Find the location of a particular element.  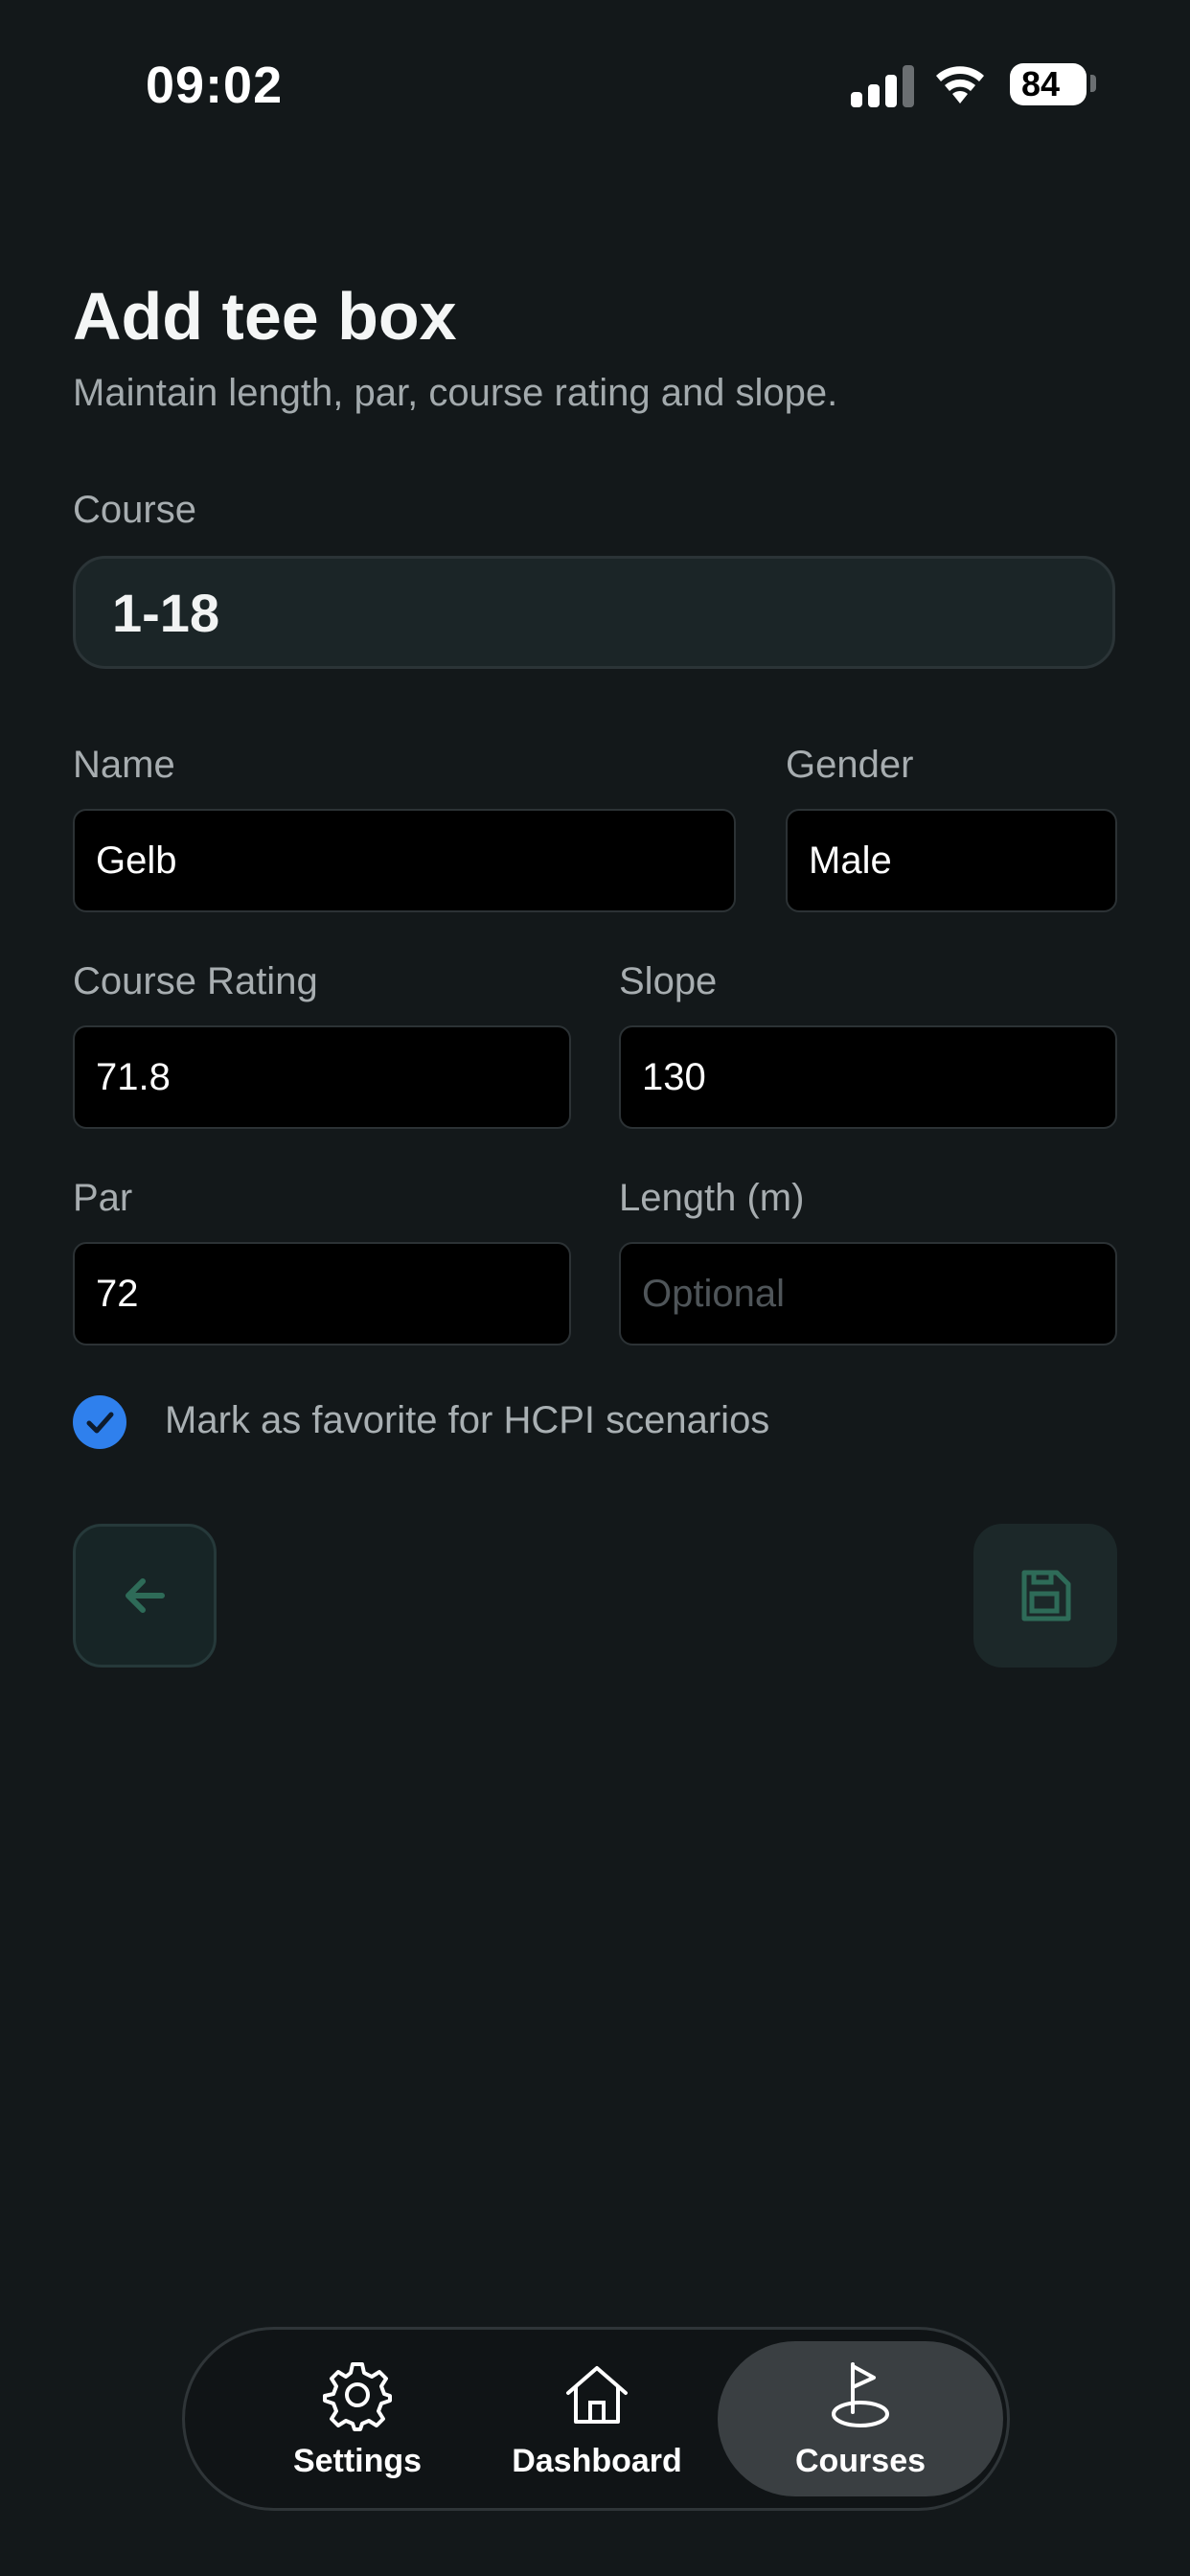

tab-courses-label: Courses is located at coordinates (860, 2460).